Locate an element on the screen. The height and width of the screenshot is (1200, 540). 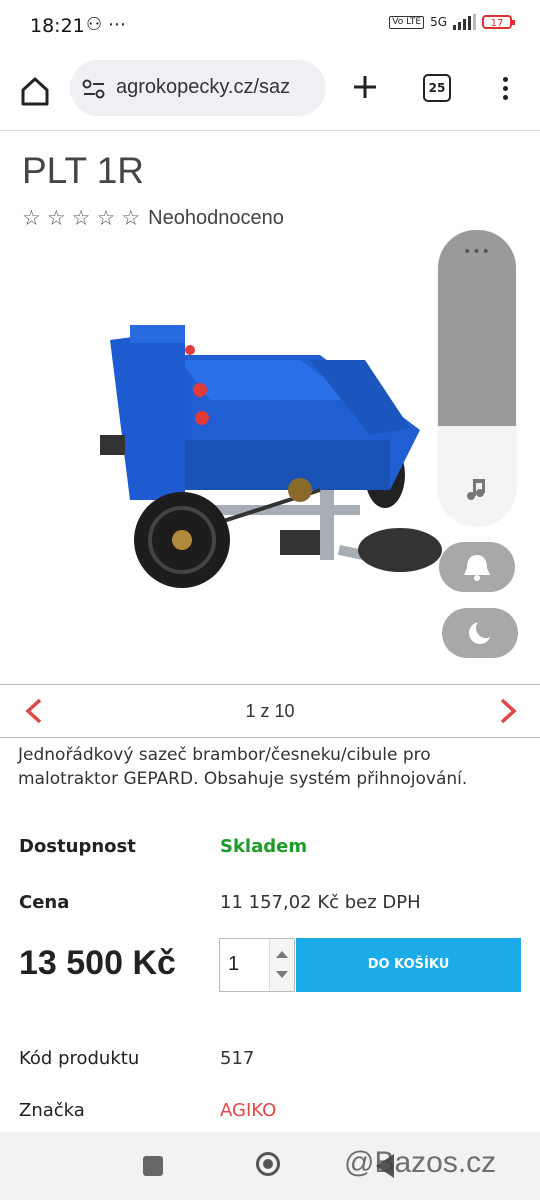
gallery-navigation: 1 z 10 is located at coordinates (270, 711).